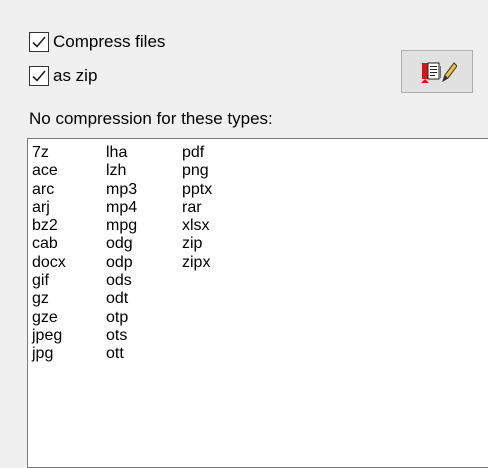 This screenshot has width=488, height=468. Describe the element at coordinates (49, 318) in the screenshot. I see `list-item: gze` at that location.